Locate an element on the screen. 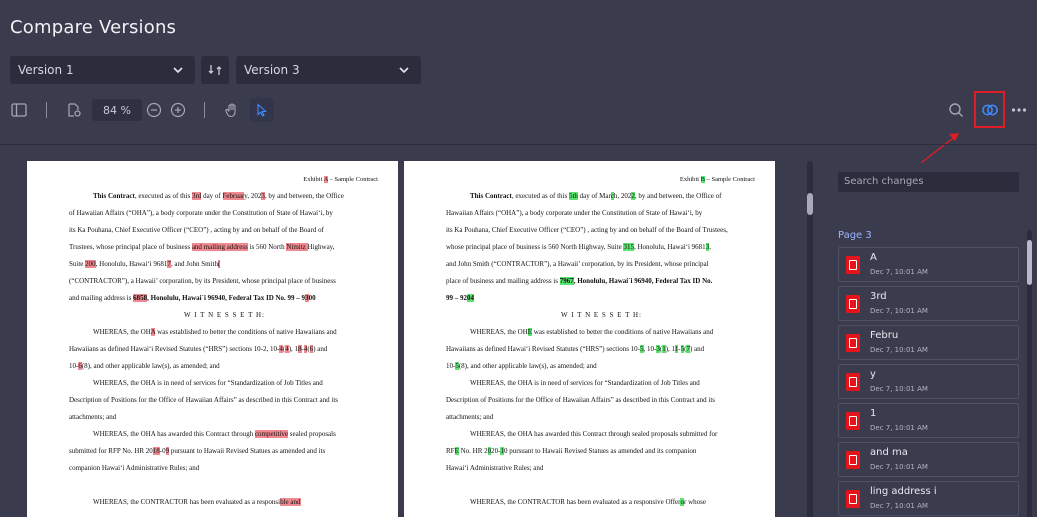  change-item: A Dec 7, 10:01 AM is located at coordinates (928, 264).